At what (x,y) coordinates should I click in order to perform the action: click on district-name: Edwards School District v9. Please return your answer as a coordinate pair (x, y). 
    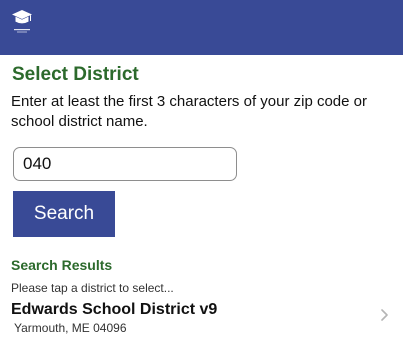
    Looking at the image, I should click on (114, 309).